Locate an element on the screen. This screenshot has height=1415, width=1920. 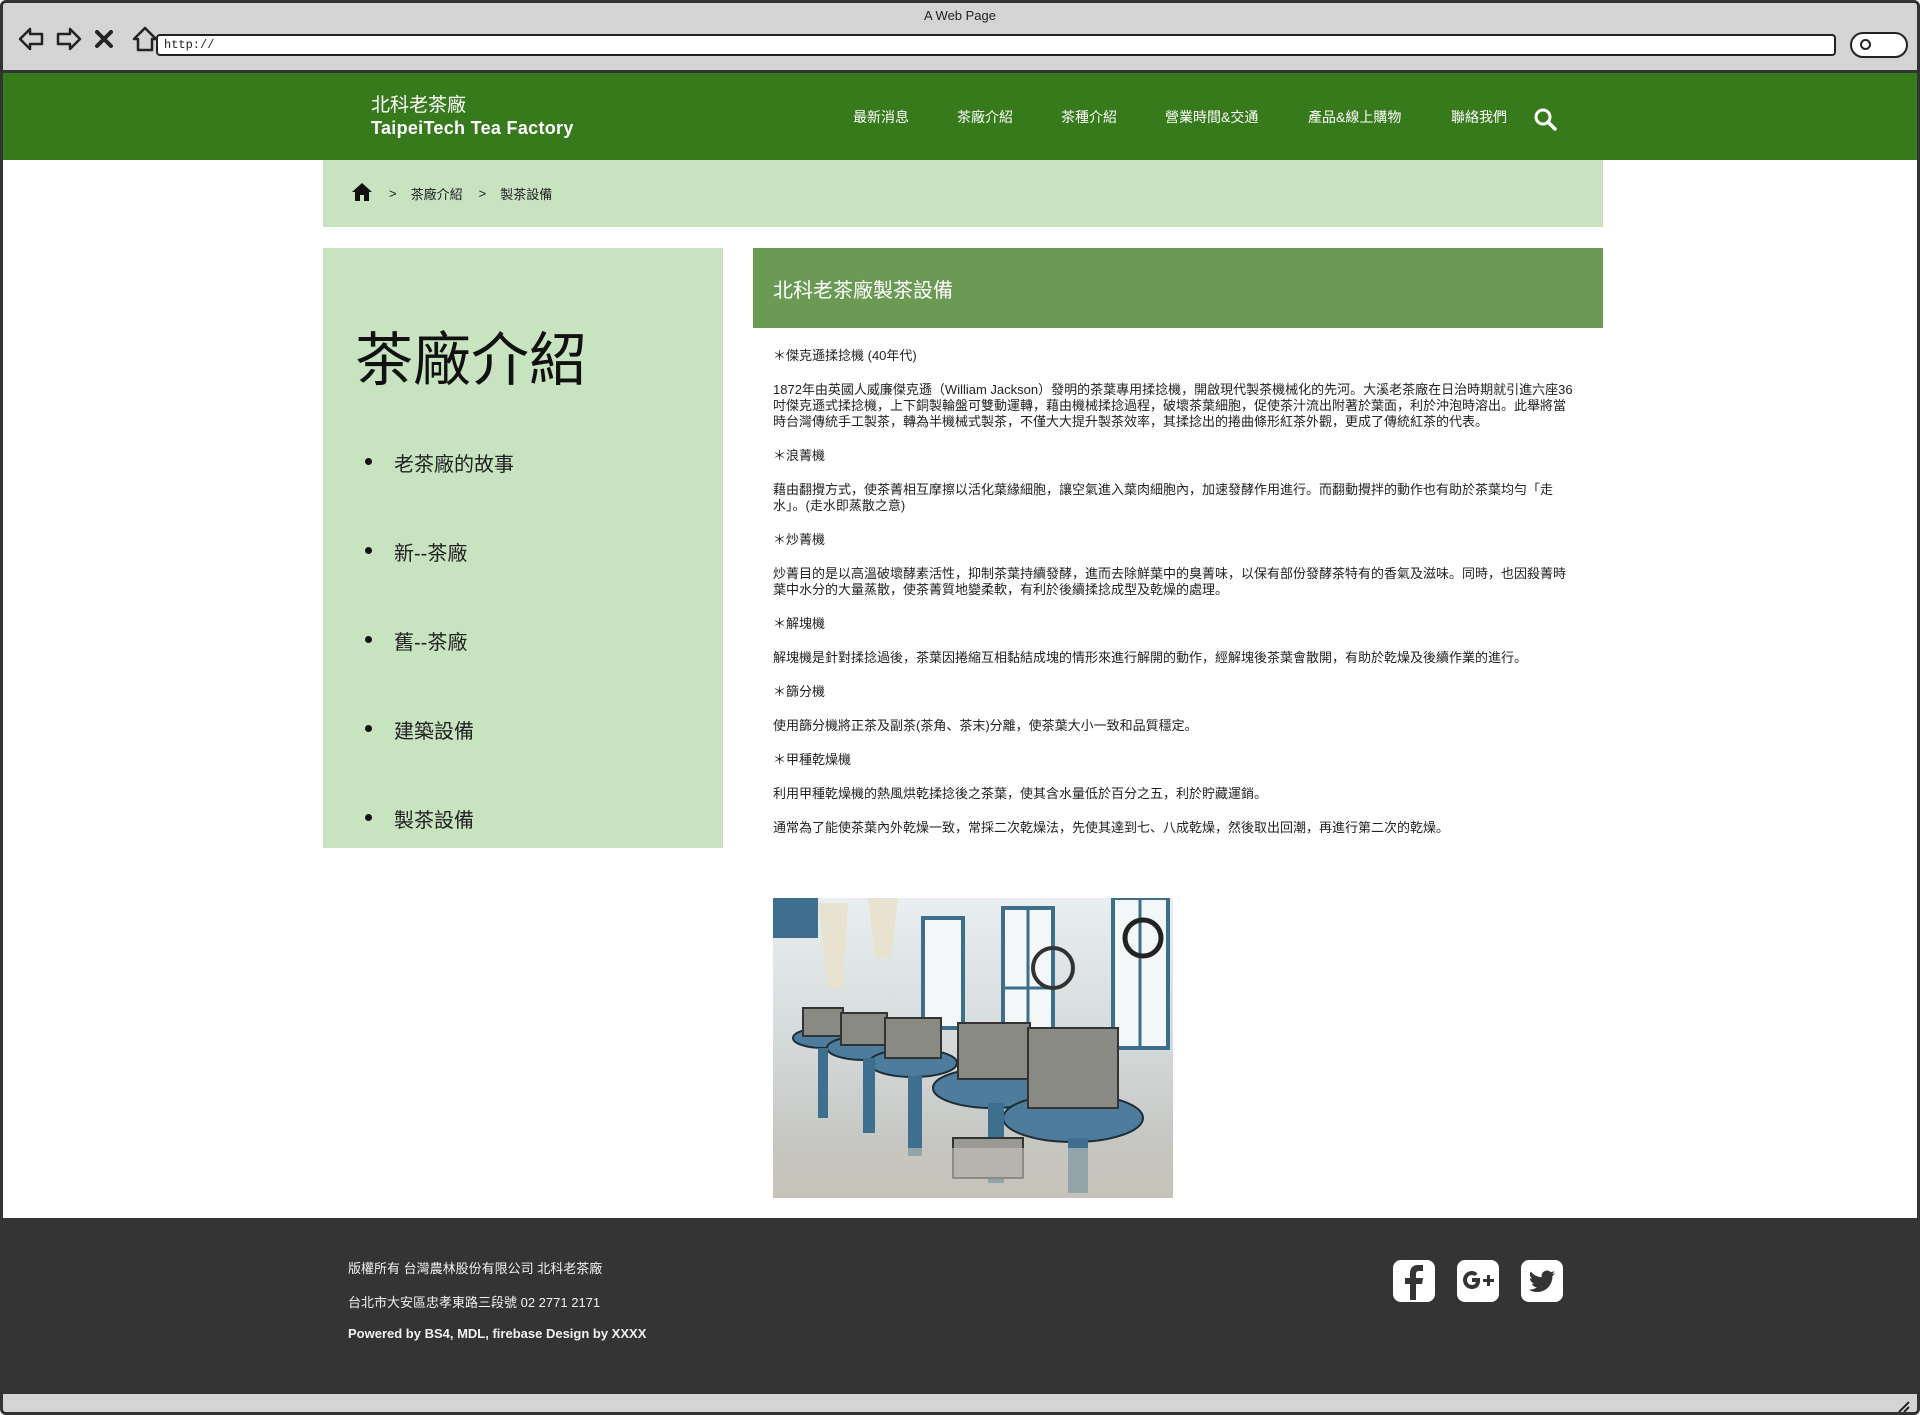
brand-name-en: TaipeiTech Tea Factory is located at coordinates (472, 128).